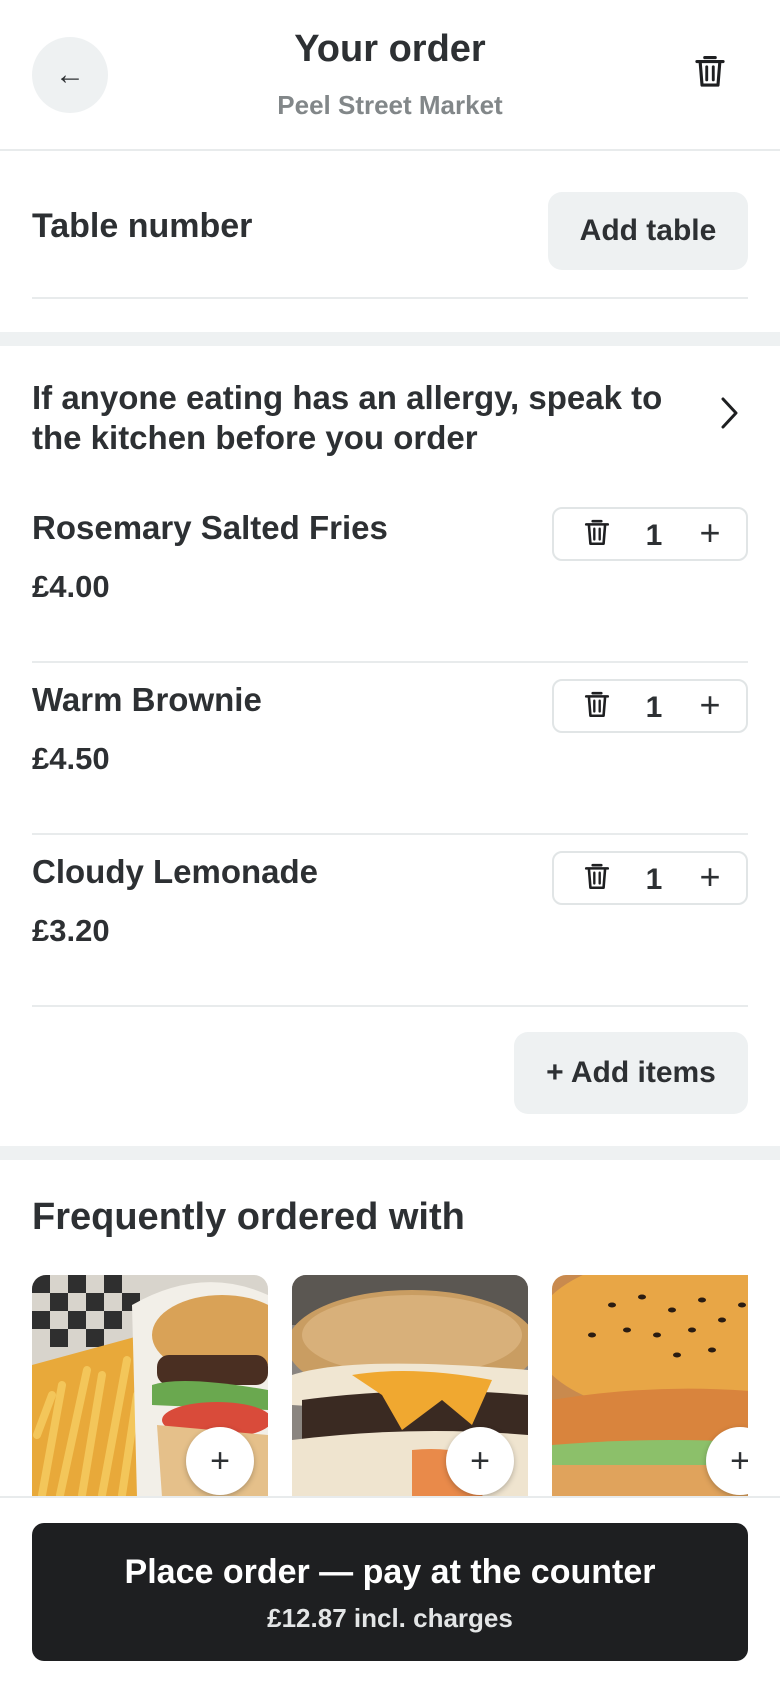 This screenshot has height=1688, width=780. What do you see at coordinates (729, 413) in the screenshot?
I see `chevron-right-icon` at bounding box center [729, 413].